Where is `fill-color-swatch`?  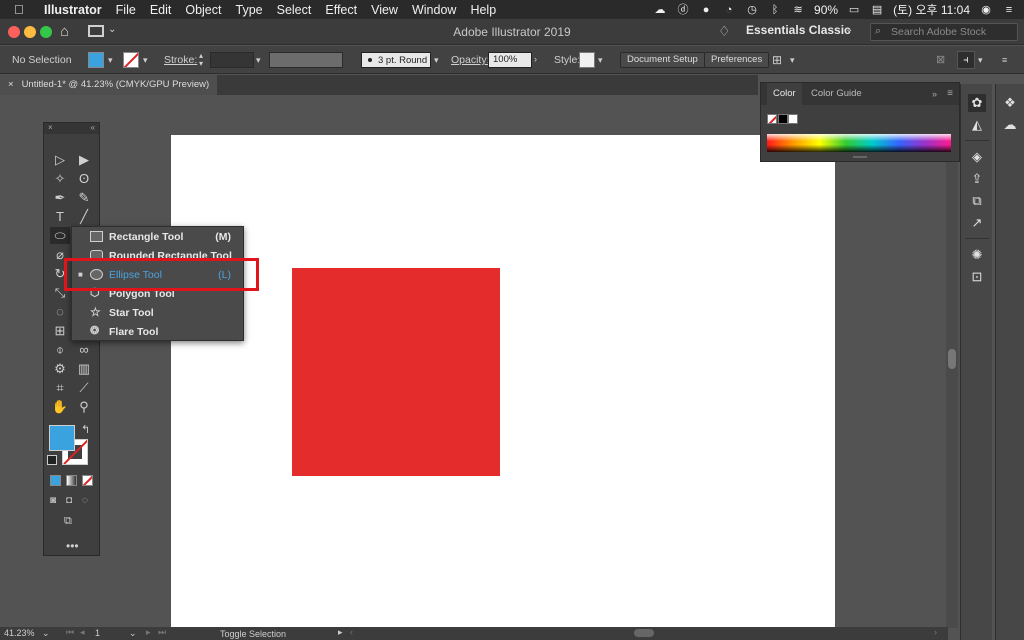
fill-color-swatch is located at coordinates (96, 60).